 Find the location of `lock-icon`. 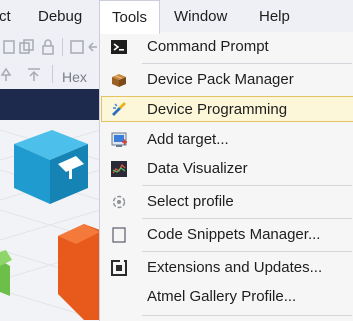

lock-icon is located at coordinates (48, 47).